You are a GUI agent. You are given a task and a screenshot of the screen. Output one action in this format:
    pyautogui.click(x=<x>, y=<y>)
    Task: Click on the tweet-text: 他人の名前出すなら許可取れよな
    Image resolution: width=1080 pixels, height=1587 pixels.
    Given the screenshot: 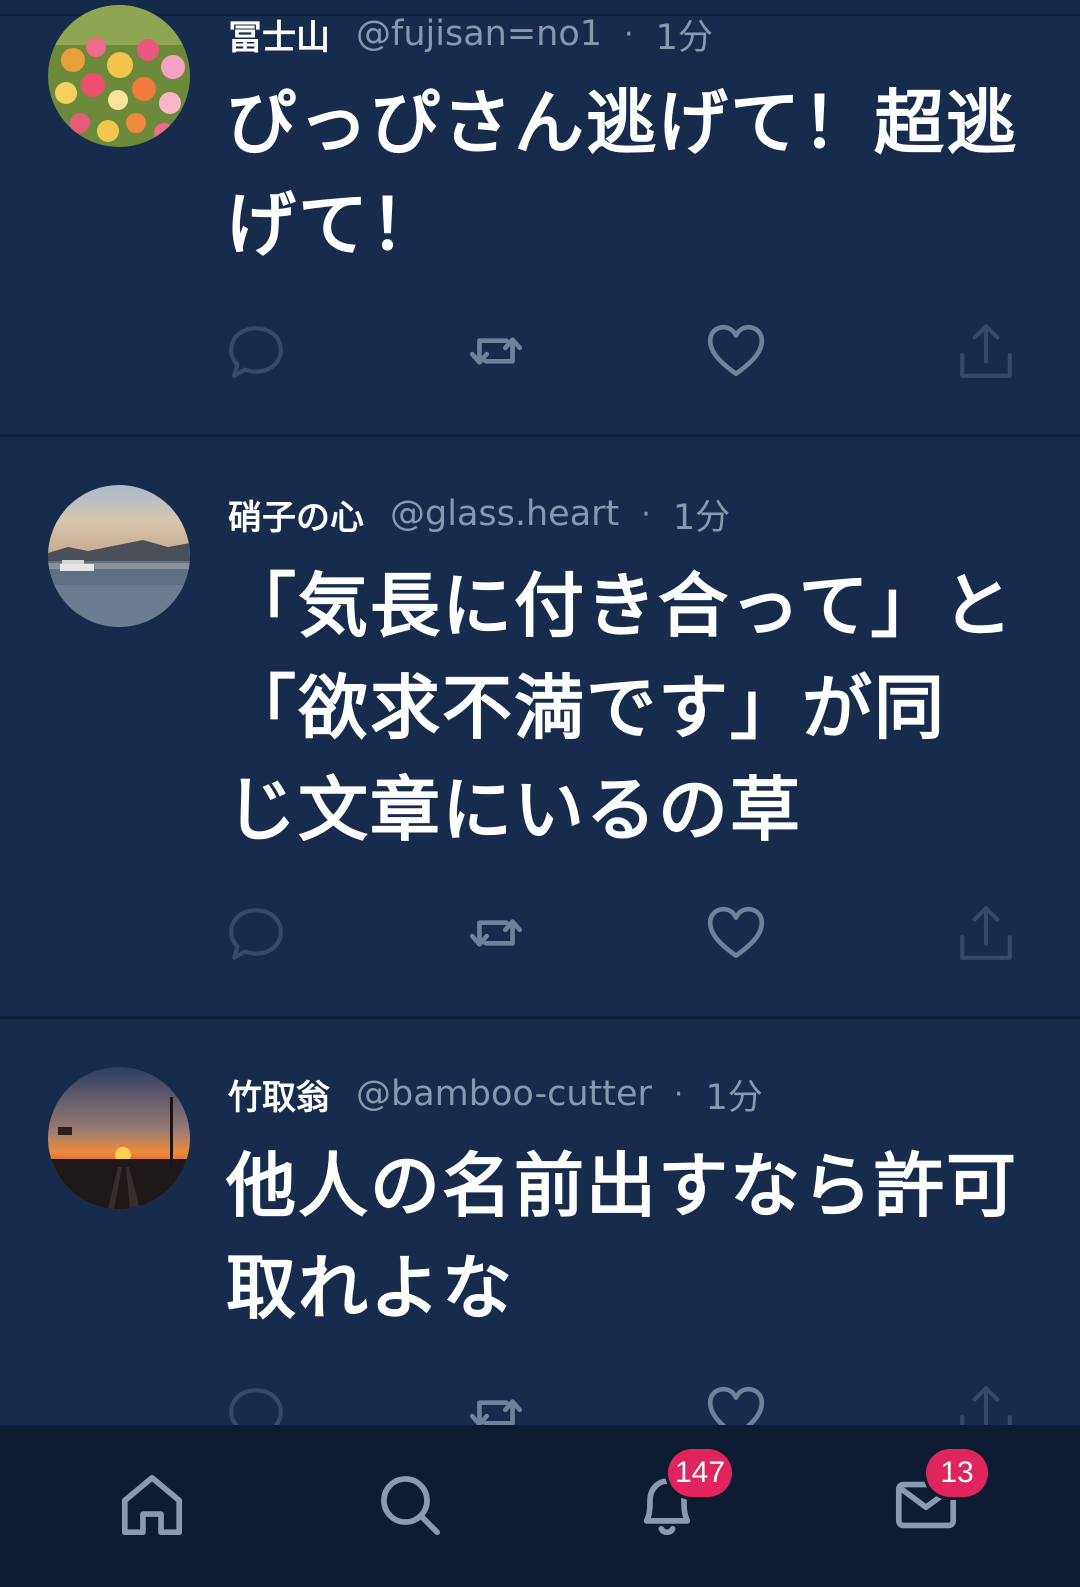 What is the action you would take?
    pyautogui.click(x=622, y=1237)
    